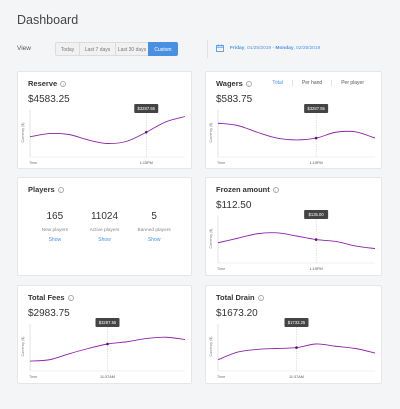 The width and height of the screenshot is (400, 409). Describe the element at coordinates (220, 48) in the screenshot. I see `calendar-icon` at that location.